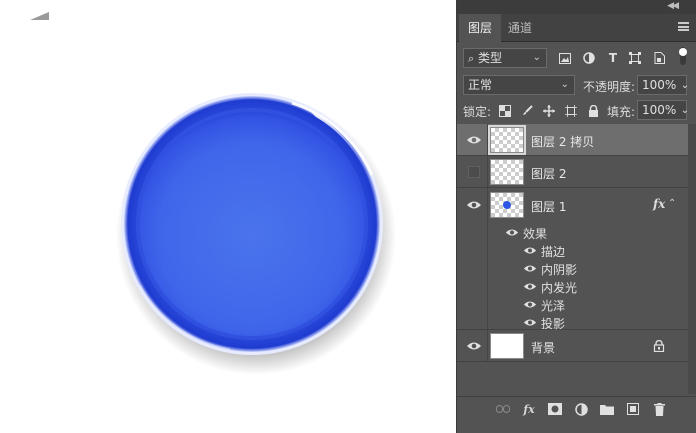  I want to click on effect-label: 内发光, so click(559, 288).